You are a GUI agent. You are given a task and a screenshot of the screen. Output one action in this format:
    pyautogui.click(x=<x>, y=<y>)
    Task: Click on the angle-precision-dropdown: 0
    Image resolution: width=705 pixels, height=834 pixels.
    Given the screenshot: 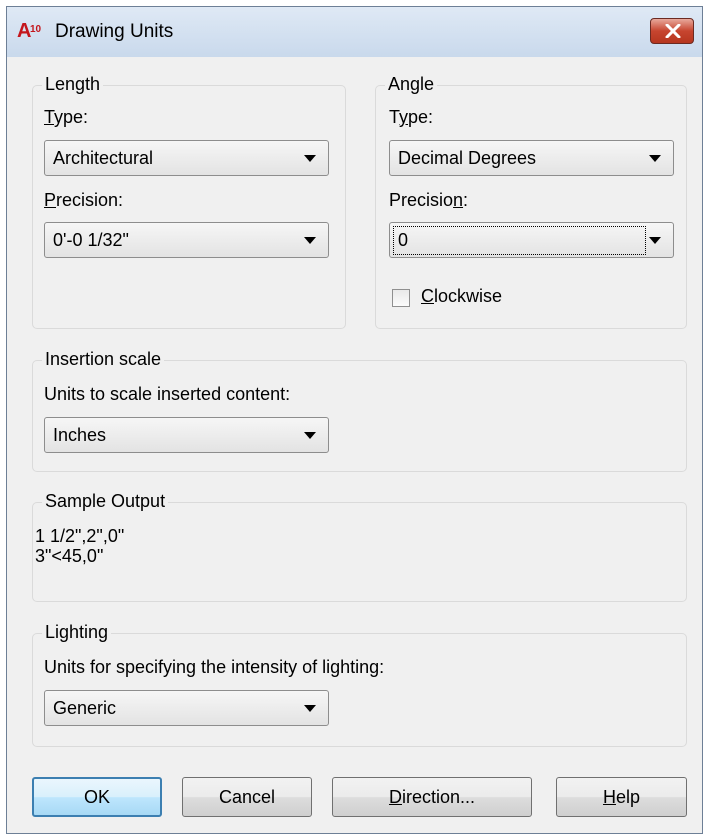 What is the action you would take?
    pyautogui.click(x=531, y=240)
    